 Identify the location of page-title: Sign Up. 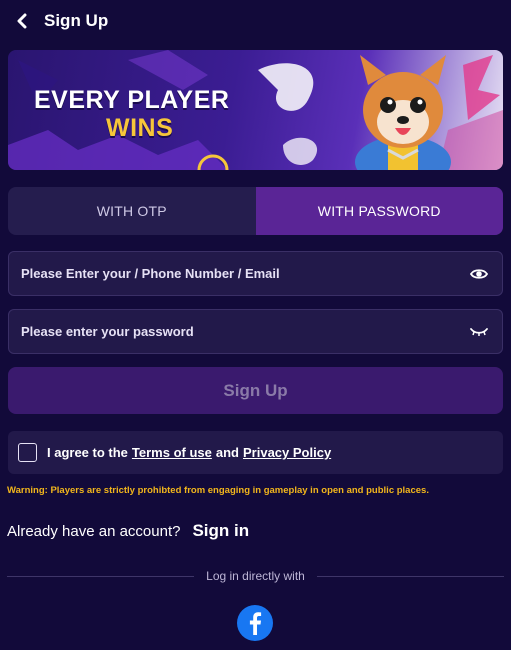
(76, 20).